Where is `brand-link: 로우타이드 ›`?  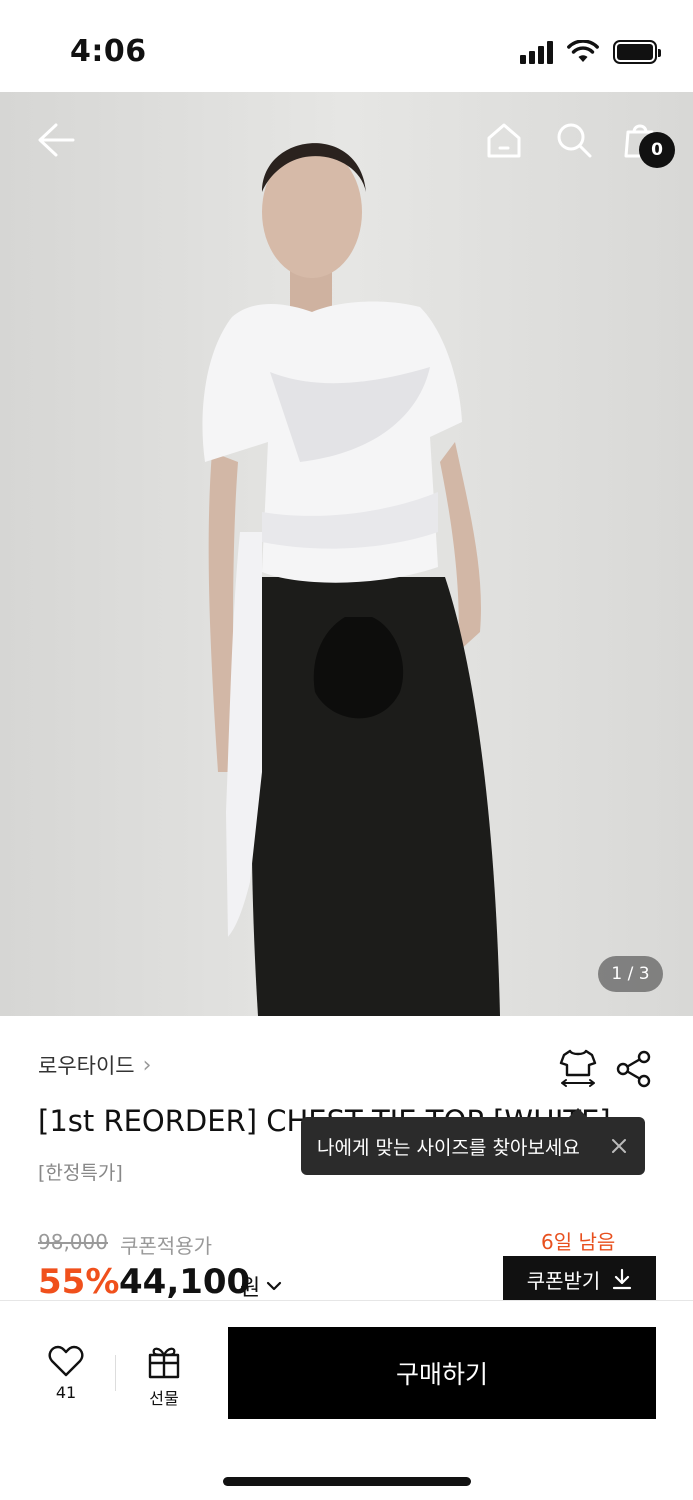 brand-link: 로우타이드 › is located at coordinates (94, 1065).